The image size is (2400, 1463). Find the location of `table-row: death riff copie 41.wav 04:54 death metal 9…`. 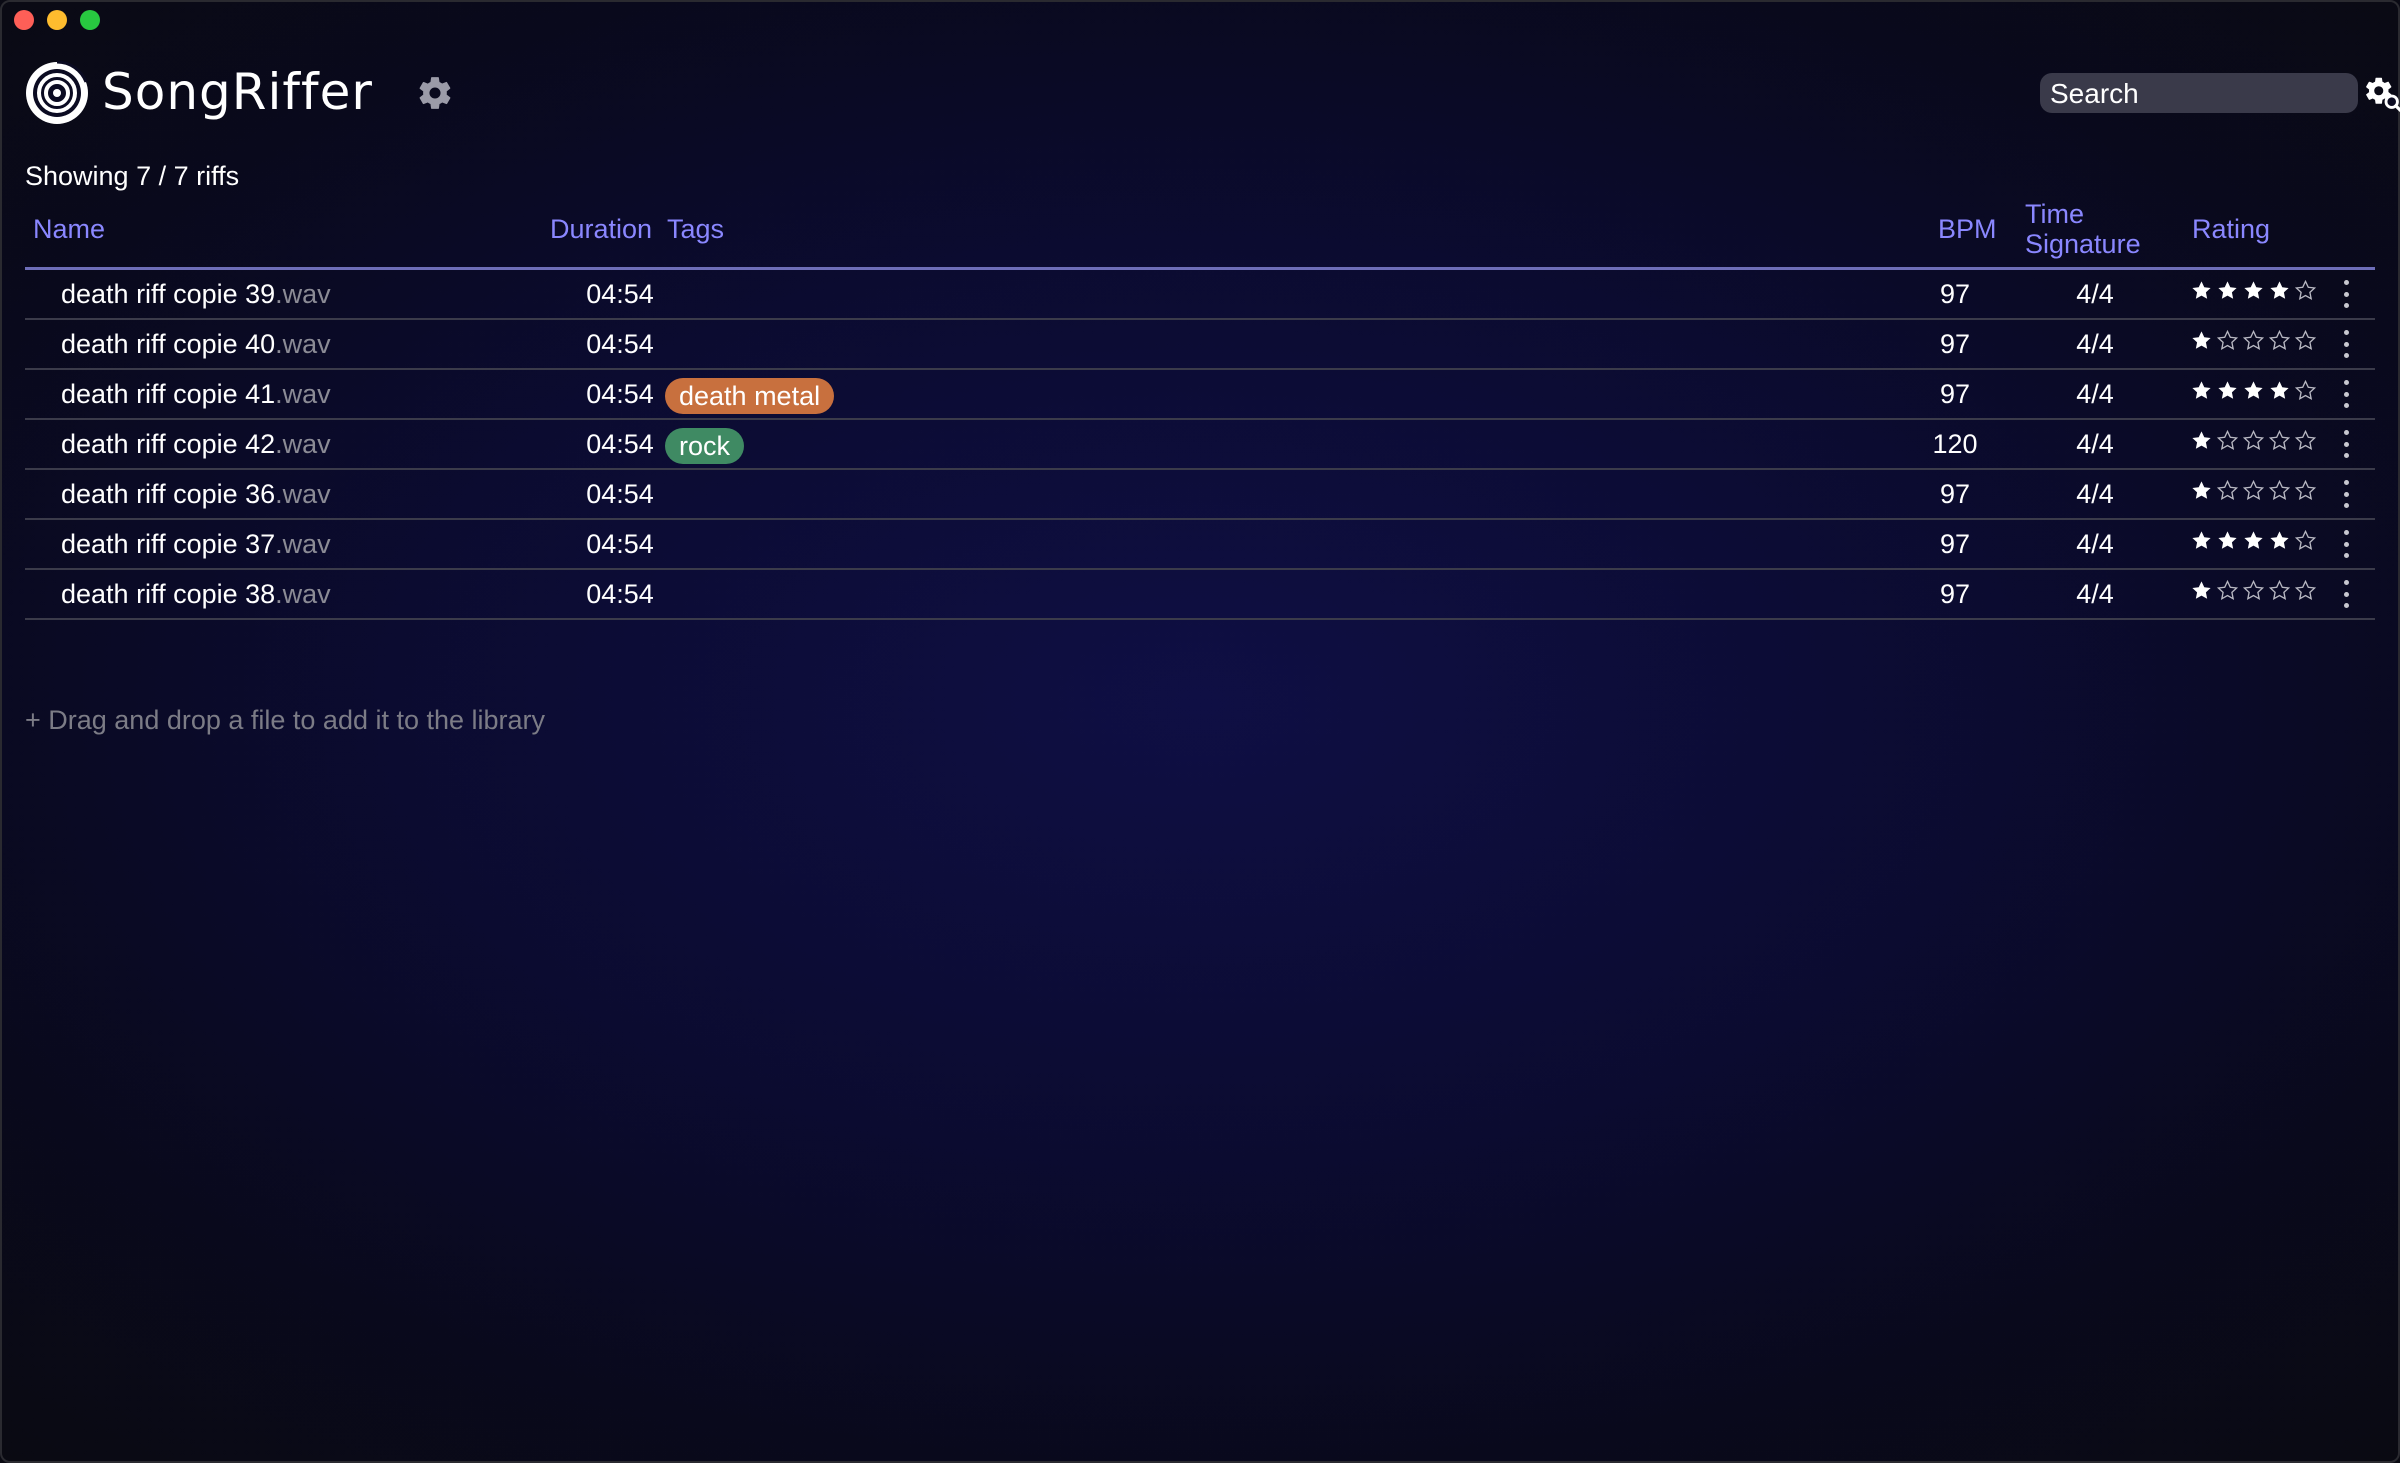

table-row: death riff copie 41.wav 04:54 death metal 9… is located at coordinates (1200, 395).